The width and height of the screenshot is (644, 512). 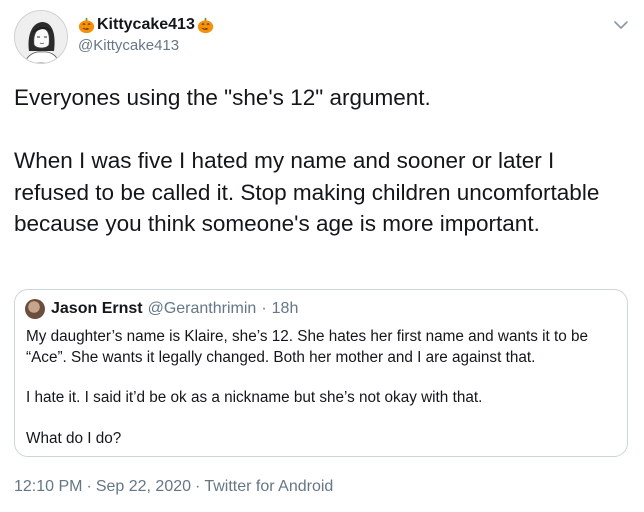 What do you see at coordinates (322, 38) in the screenshot?
I see `tweet-header: Kittycake413 @Kittycake413` at bounding box center [322, 38].